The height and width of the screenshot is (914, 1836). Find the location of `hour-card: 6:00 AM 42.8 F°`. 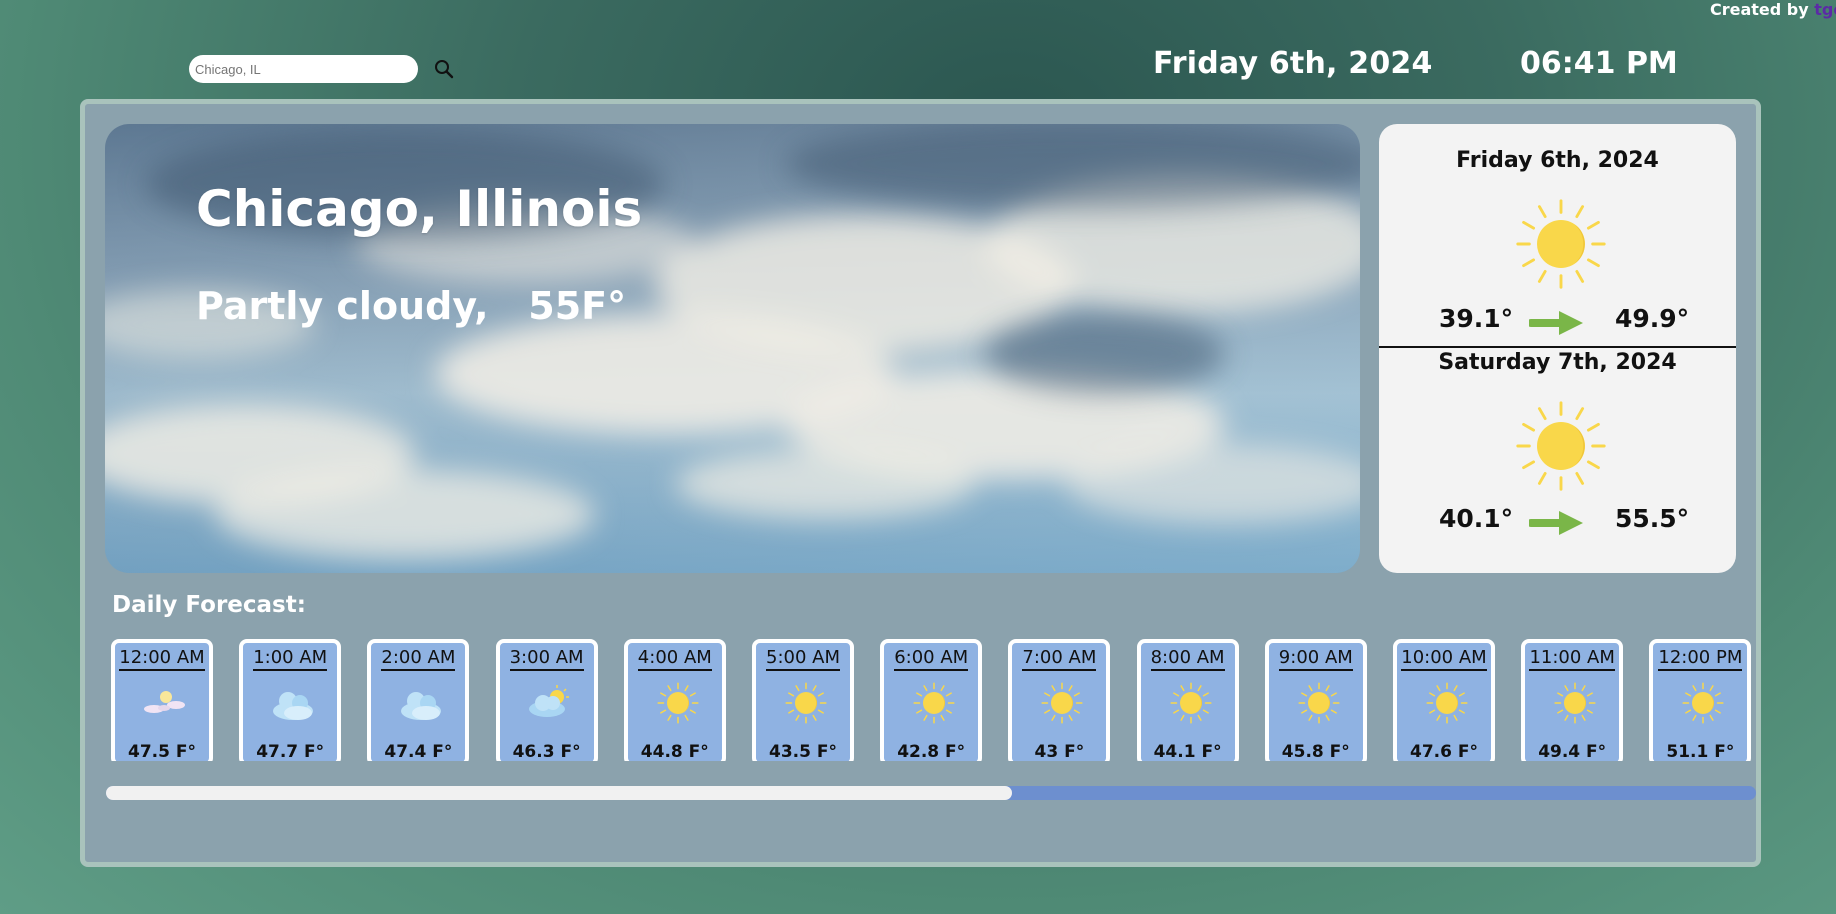

hour-card: 6:00 AM 42.8 F° is located at coordinates (931, 700).